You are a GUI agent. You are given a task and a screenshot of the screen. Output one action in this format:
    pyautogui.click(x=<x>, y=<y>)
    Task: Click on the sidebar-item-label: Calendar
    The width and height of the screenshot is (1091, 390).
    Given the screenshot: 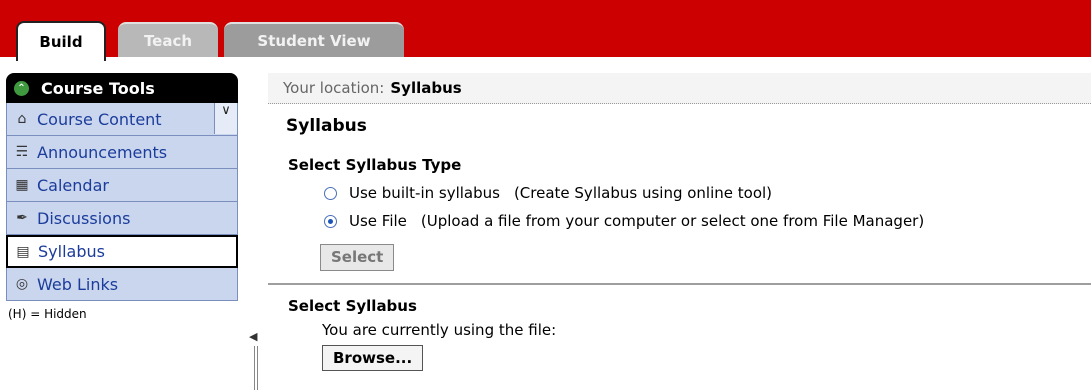 What is the action you would take?
    pyautogui.click(x=73, y=185)
    